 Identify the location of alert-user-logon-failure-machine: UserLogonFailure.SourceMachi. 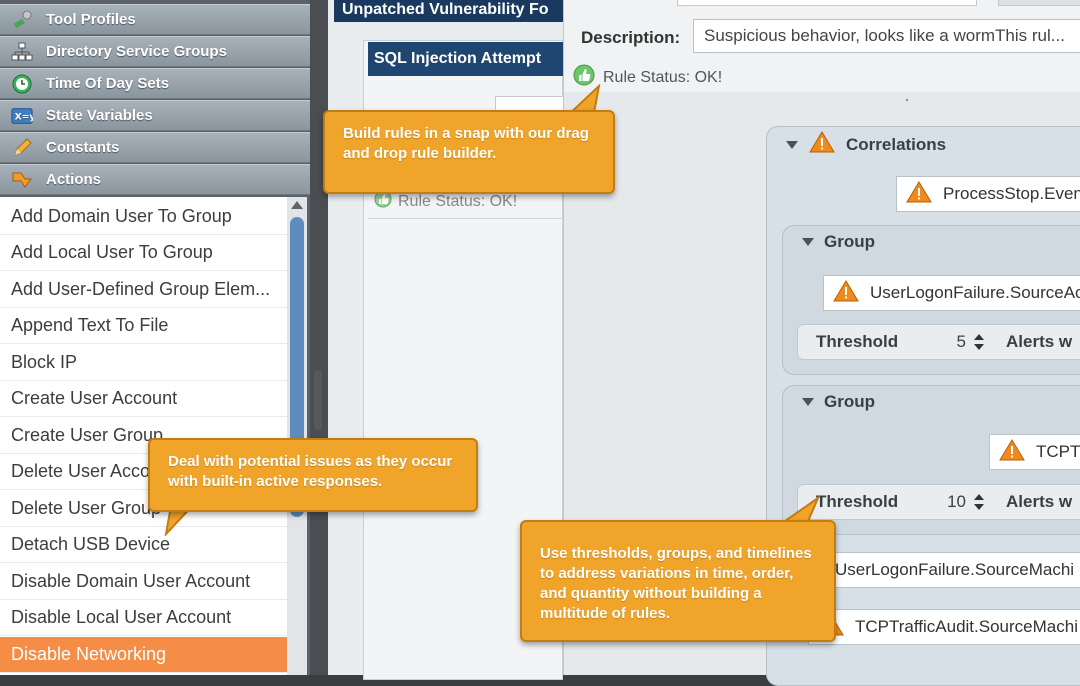
(953, 570).